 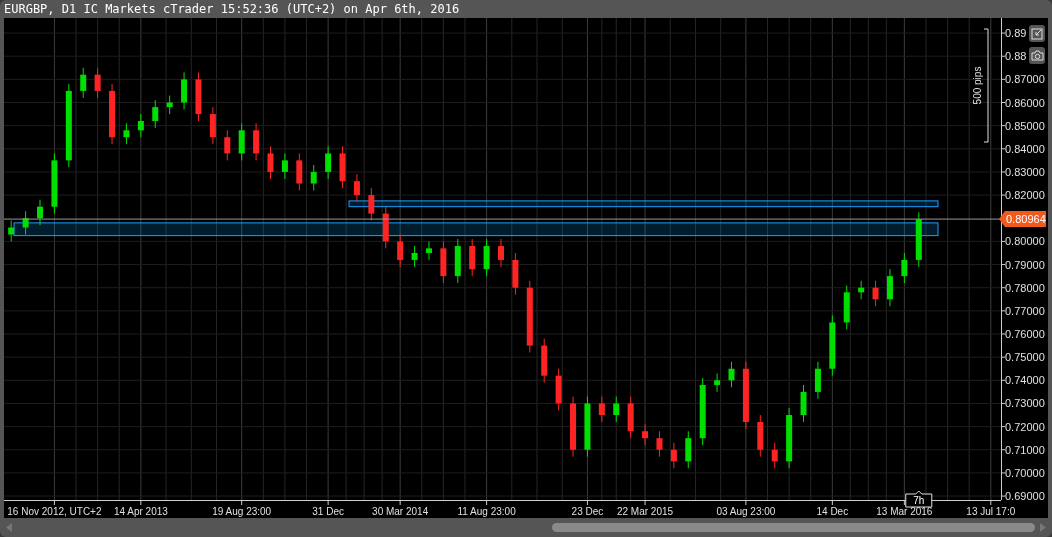 What do you see at coordinates (1016, 33) in the screenshot?
I see `axis-label: 0.89` at bounding box center [1016, 33].